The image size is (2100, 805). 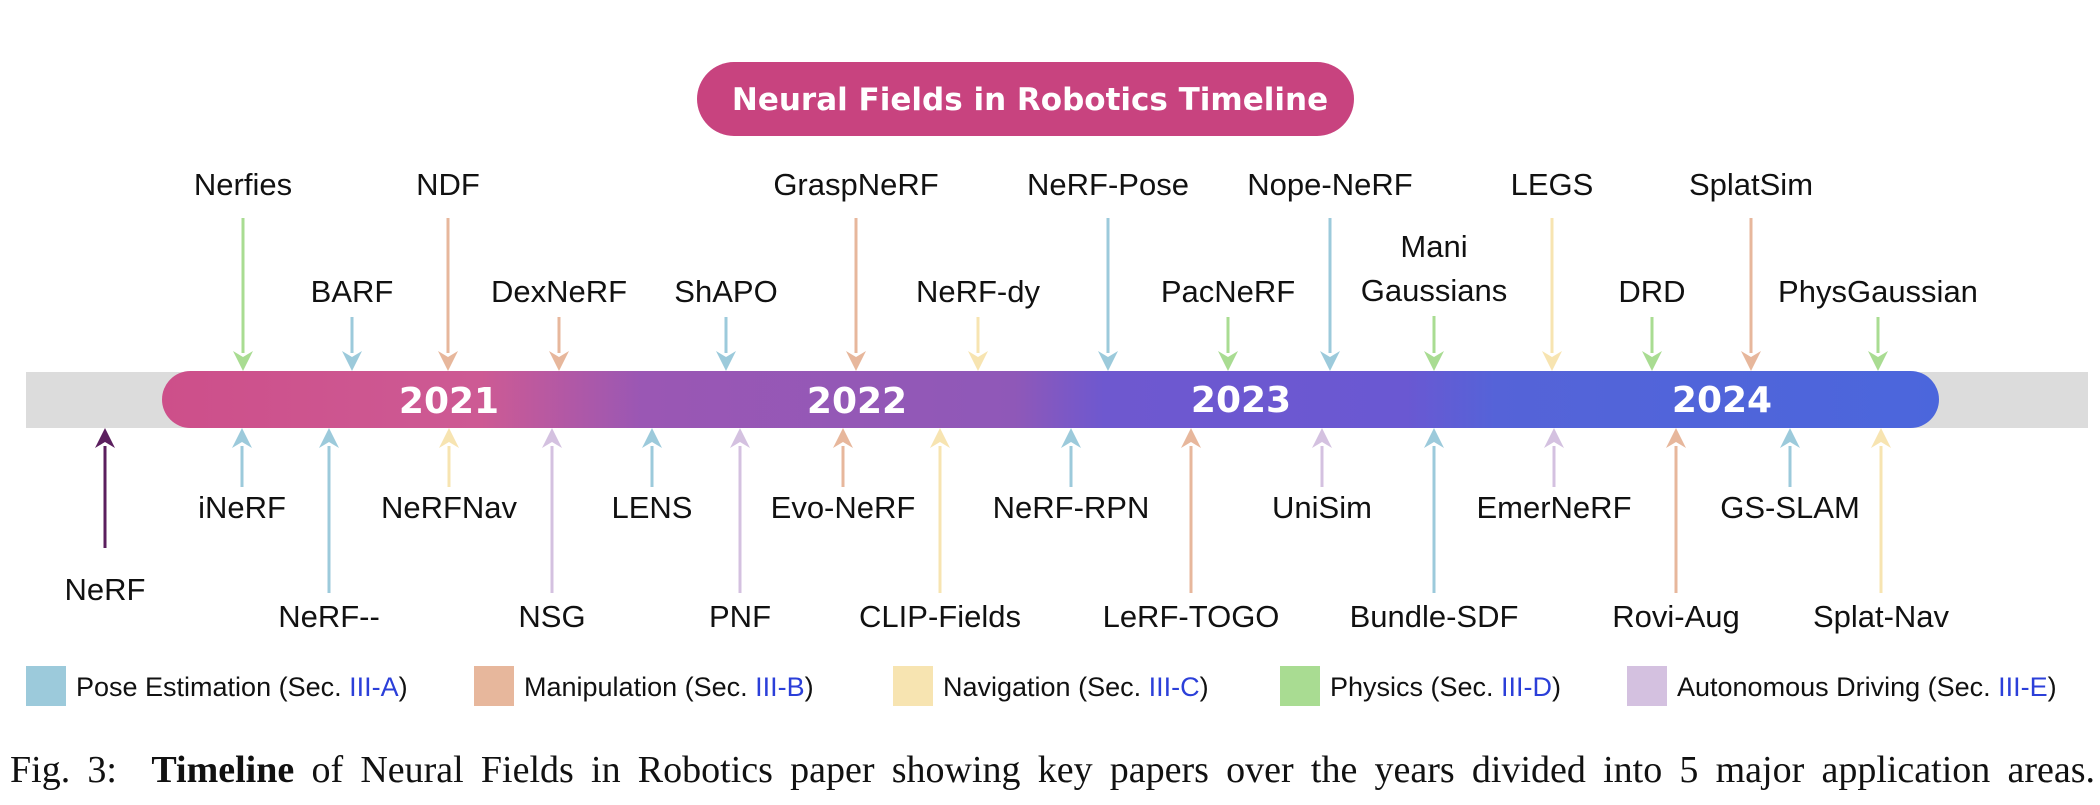 I want to click on paper-graspnerf-arrow, so click(x=856, y=294).